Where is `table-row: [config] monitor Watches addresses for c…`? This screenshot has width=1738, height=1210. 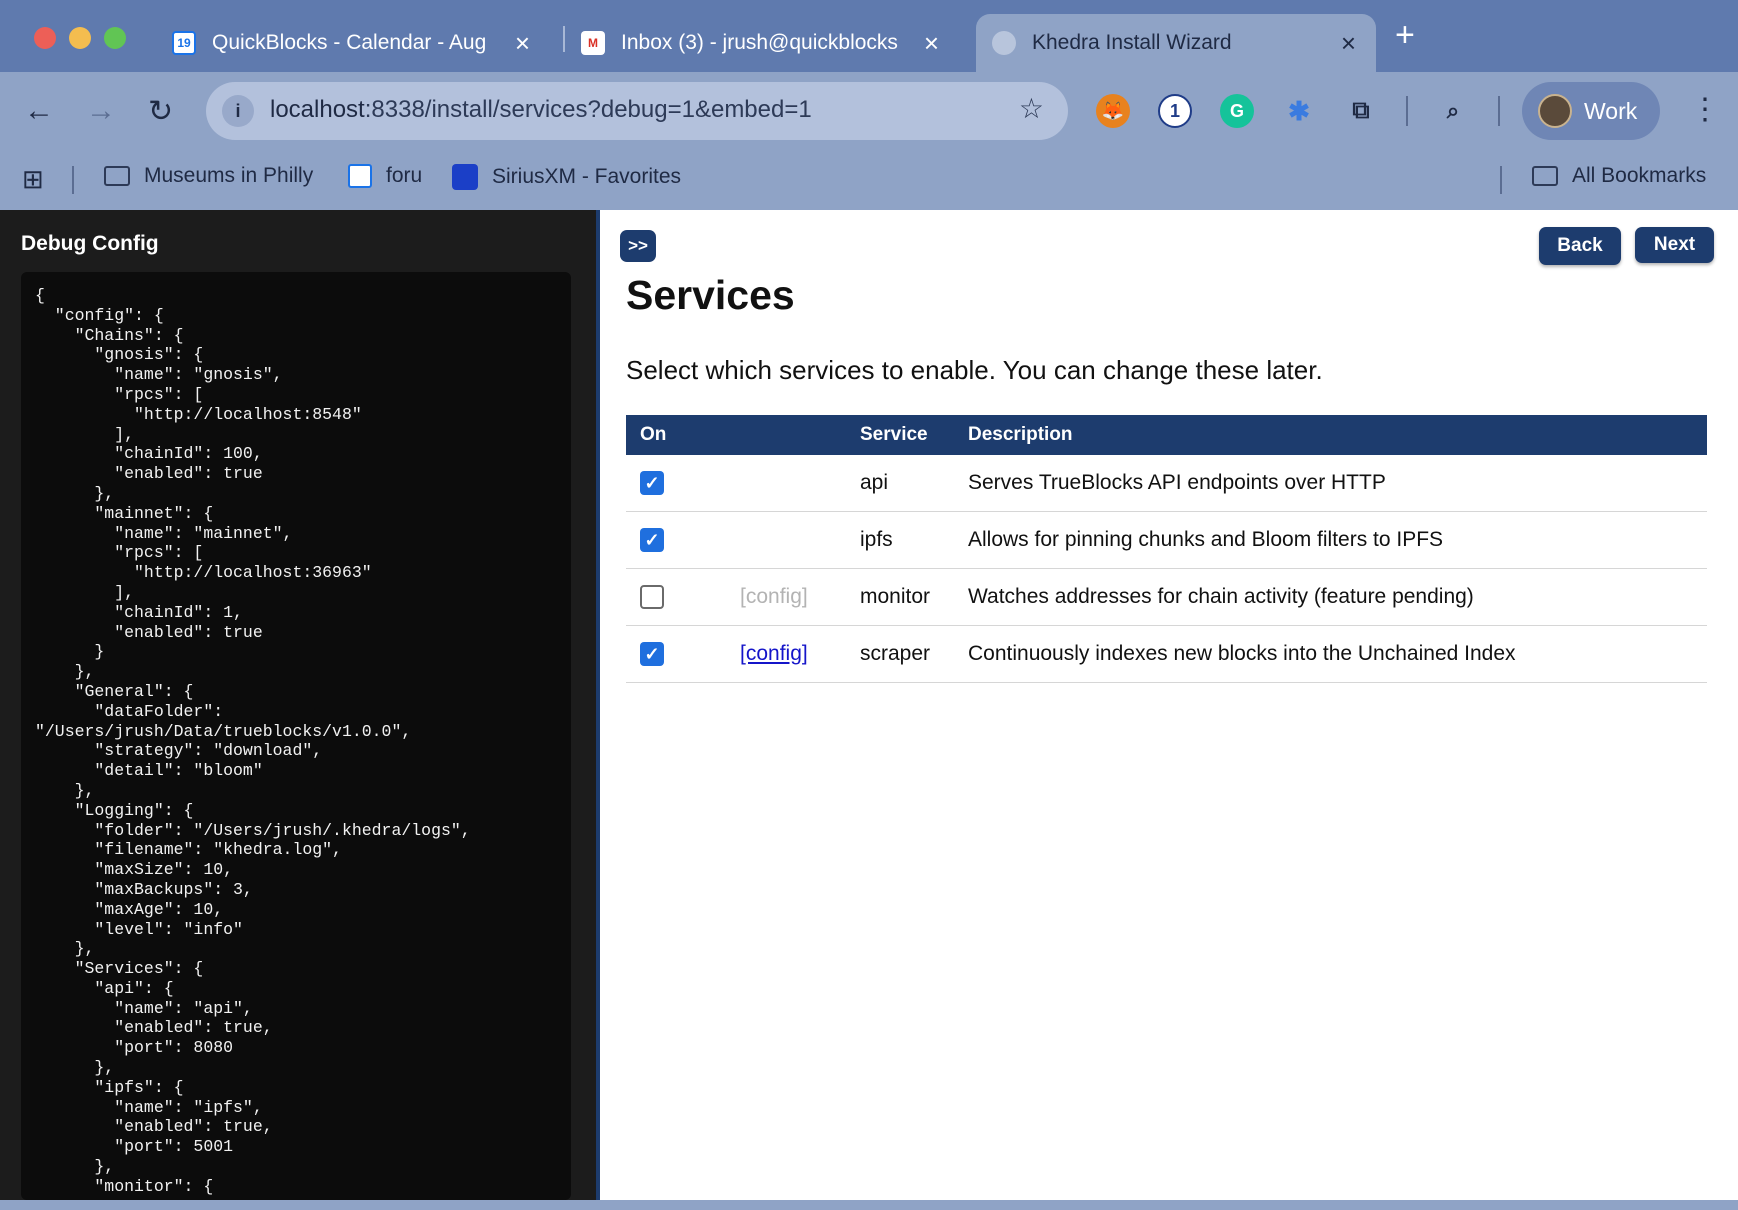
table-row: [config] monitor Watches addresses for c… is located at coordinates (1166, 597).